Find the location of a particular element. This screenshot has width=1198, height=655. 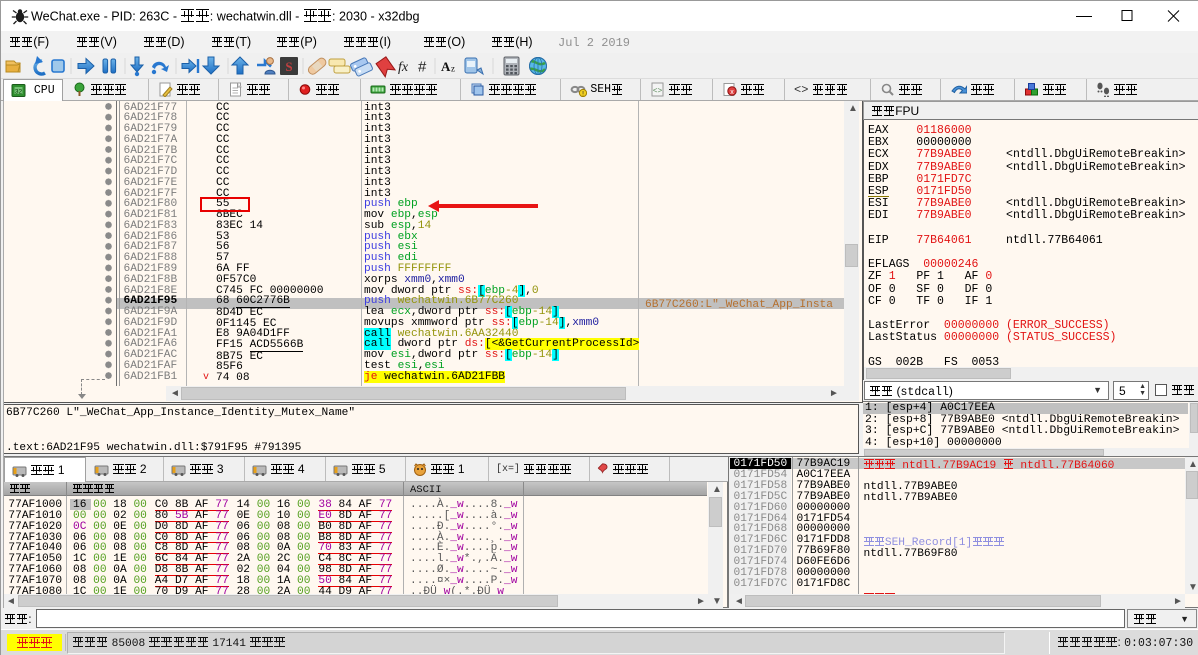

svg-text: z is located at coordinates (453, 69).